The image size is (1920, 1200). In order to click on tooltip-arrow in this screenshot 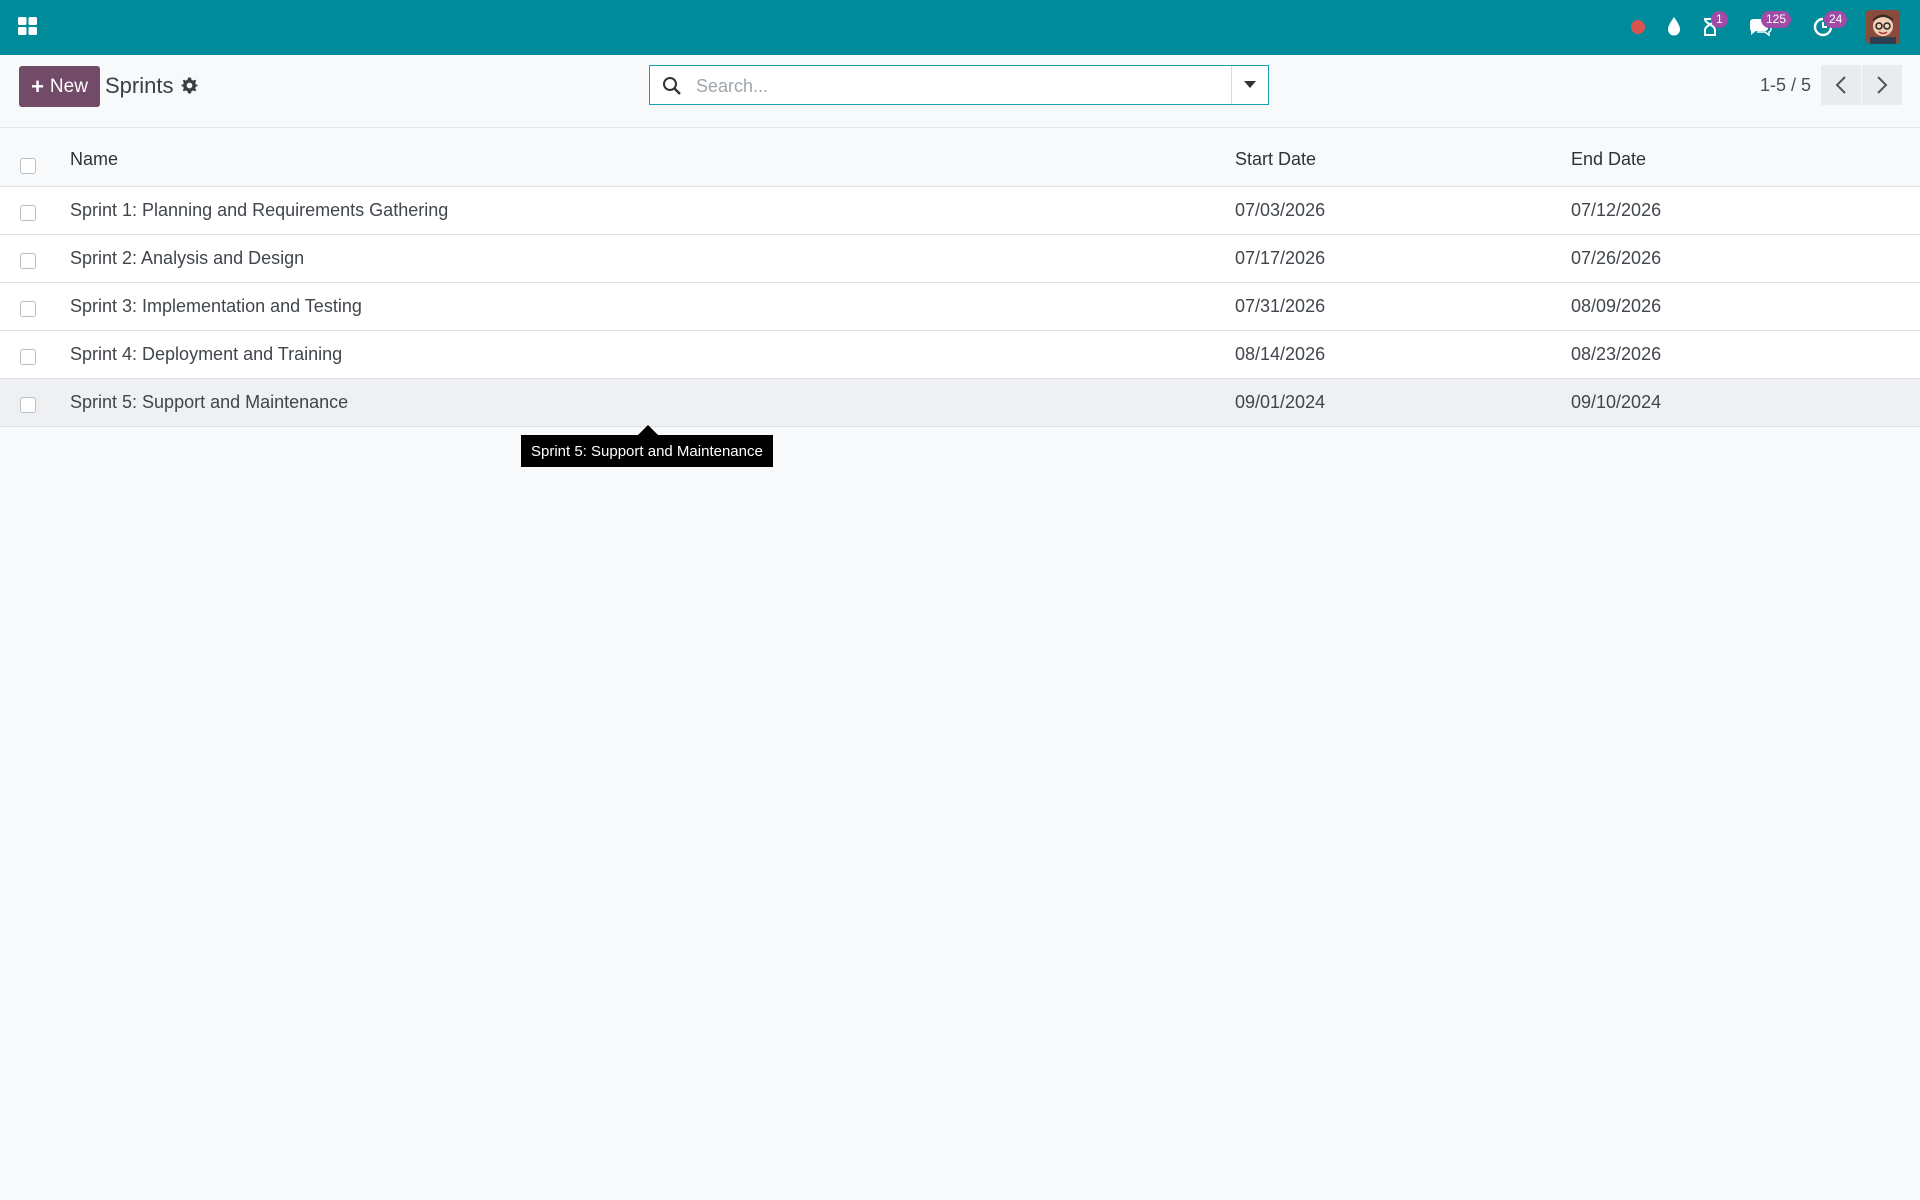, I will do `click(648, 430)`.